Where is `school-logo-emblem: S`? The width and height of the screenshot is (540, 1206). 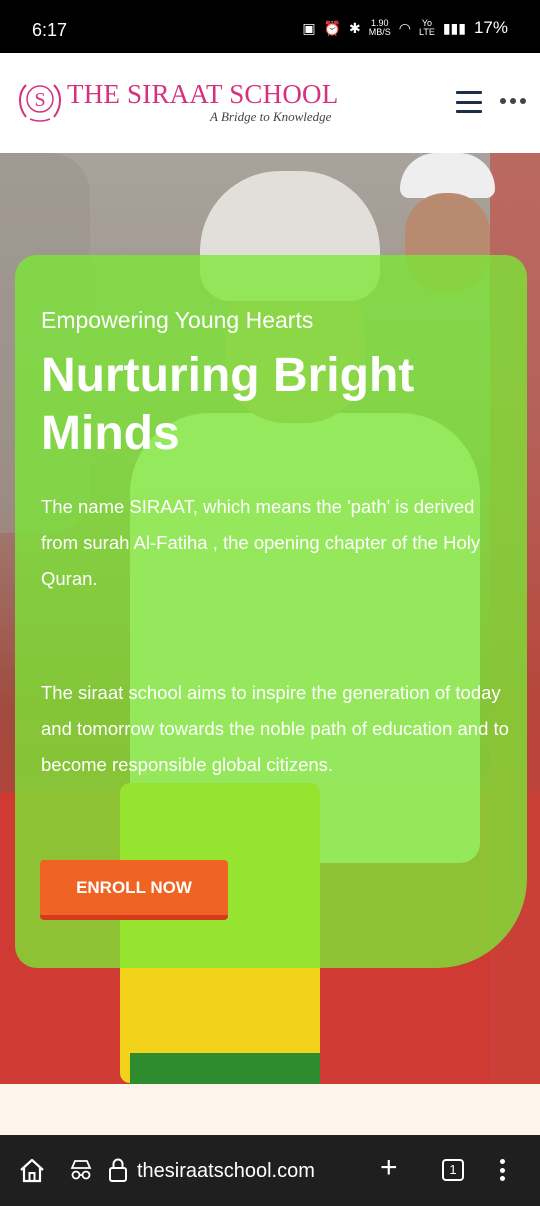 school-logo-emblem: S is located at coordinates (40, 101).